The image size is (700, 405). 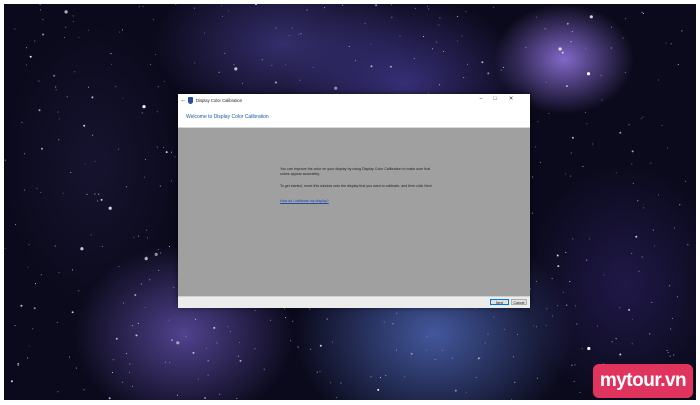 I want to click on cancel-button: Cancel, so click(x=519, y=302).